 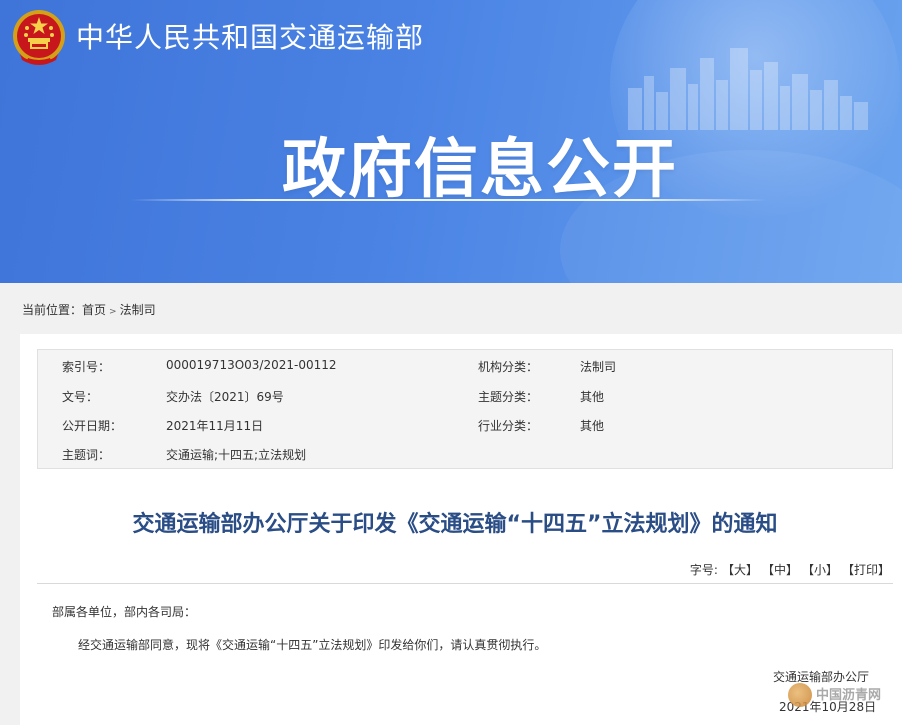 What do you see at coordinates (465, 583) in the screenshot?
I see `title-divider` at bounding box center [465, 583].